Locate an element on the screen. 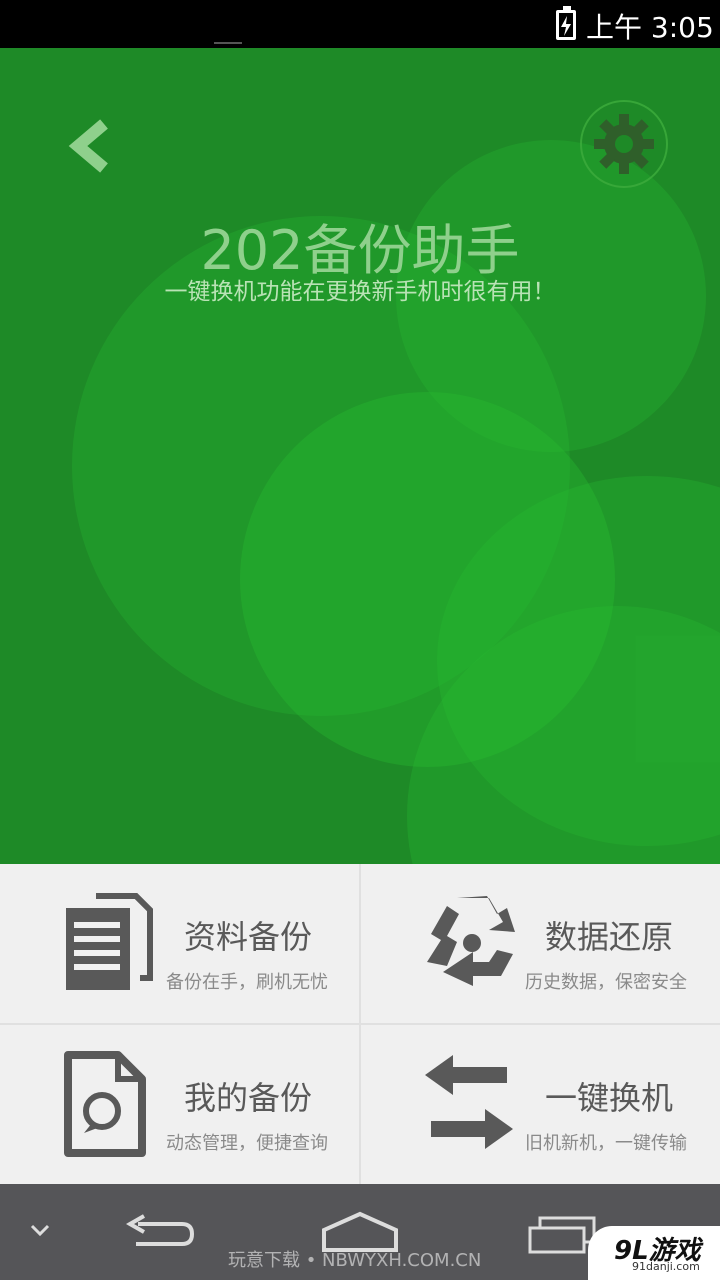  swap-arrows-icon is located at coordinates (469, 1102).